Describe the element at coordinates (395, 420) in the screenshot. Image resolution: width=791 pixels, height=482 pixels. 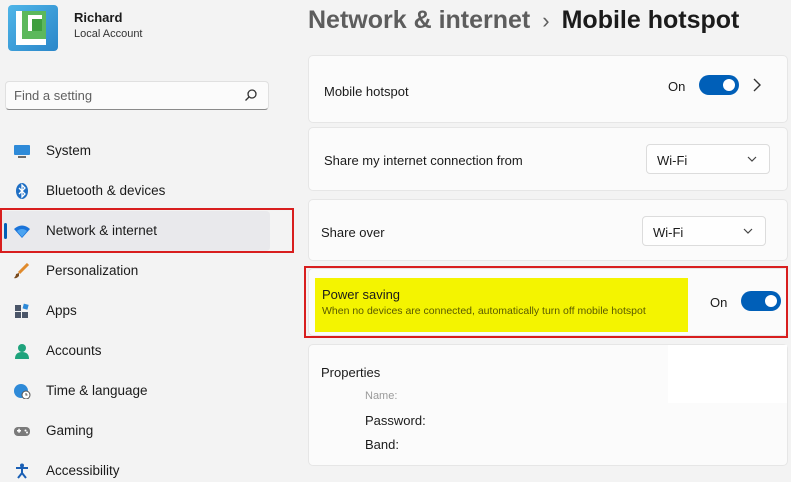
I see `properties-password-key: Password:` at that location.